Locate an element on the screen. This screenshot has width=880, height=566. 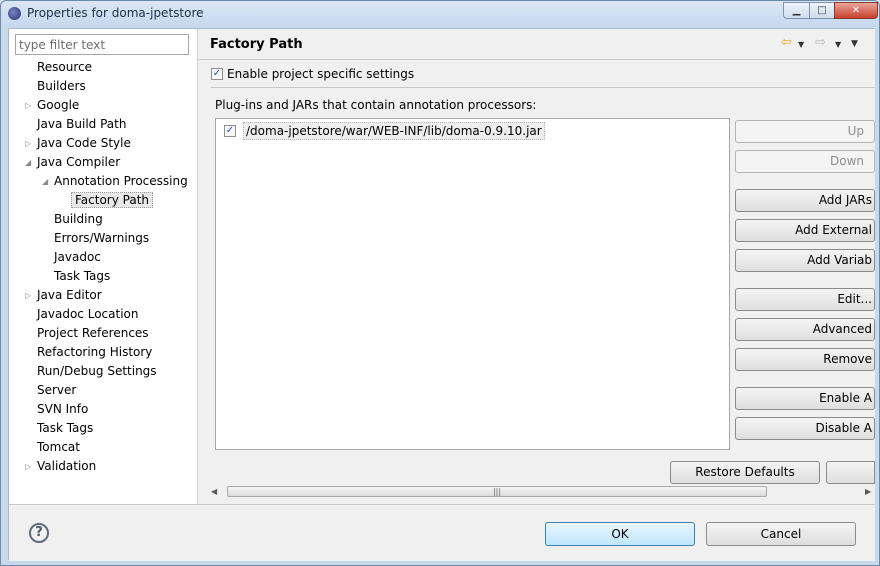
sidebar-item: Builders is located at coordinates (61, 86).